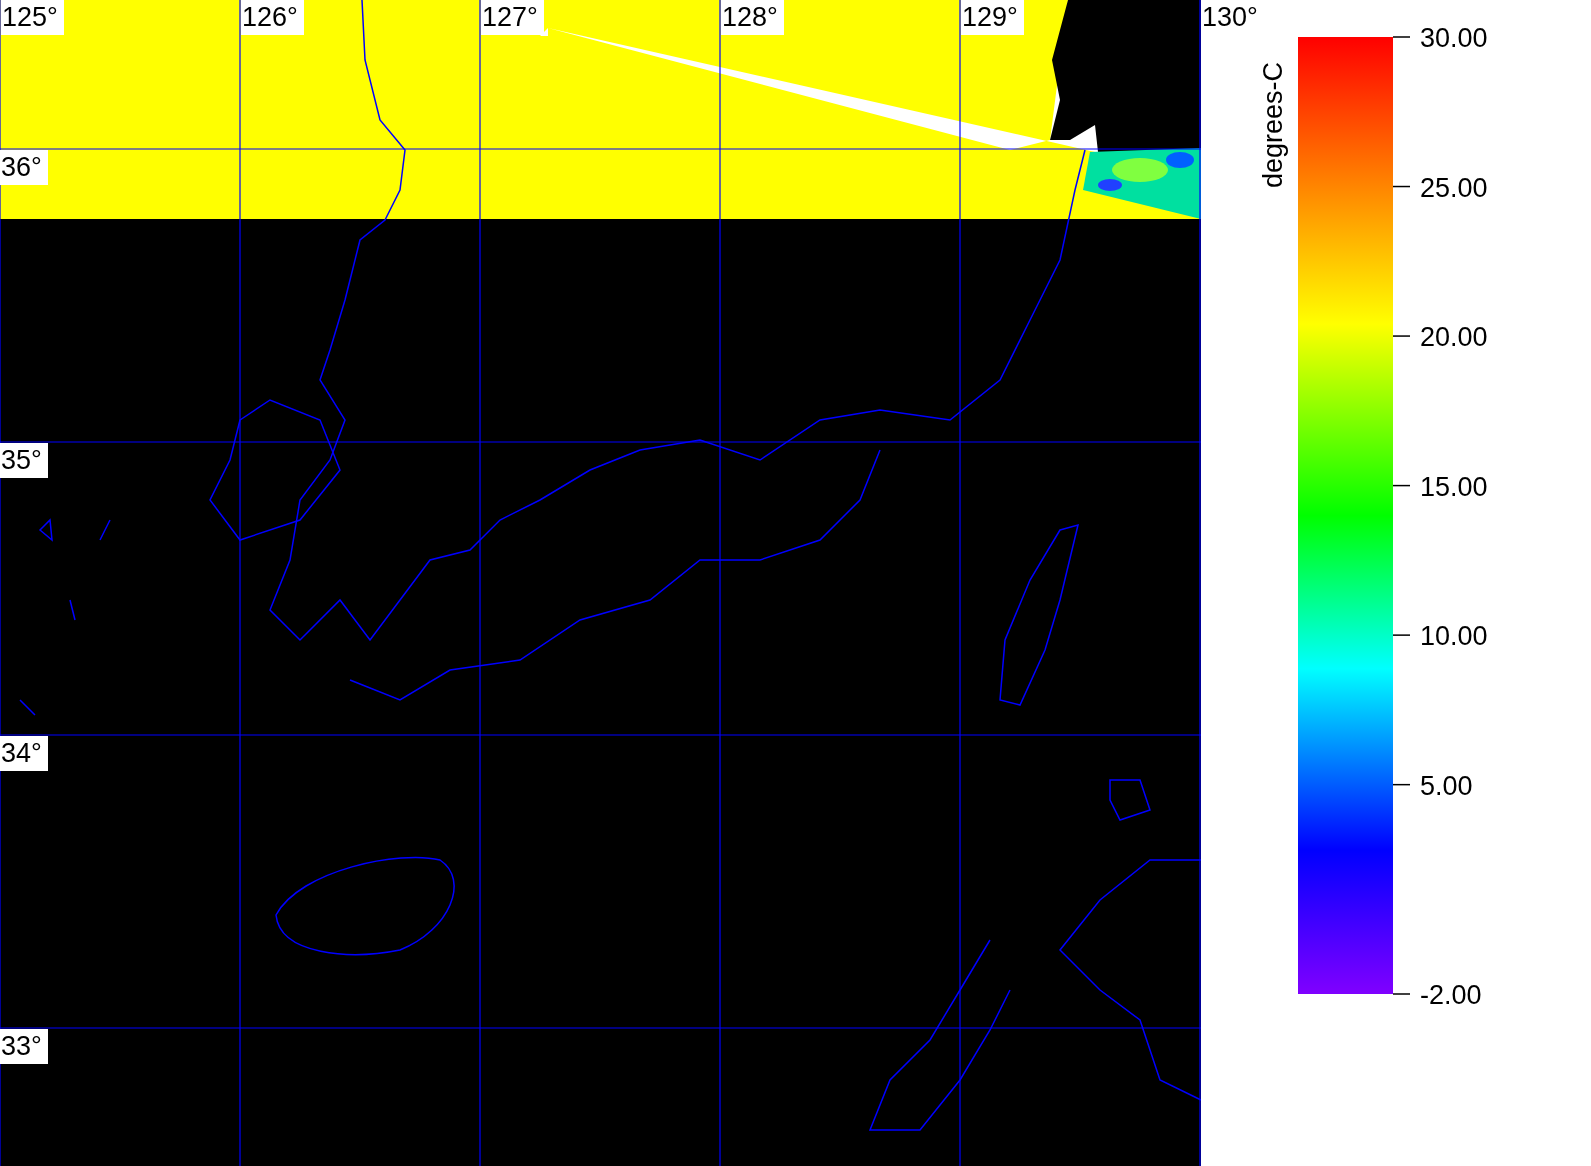 The image size is (1591, 1166). I want to click on colorbar-tick-label: 25.00, so click(1454, 187).